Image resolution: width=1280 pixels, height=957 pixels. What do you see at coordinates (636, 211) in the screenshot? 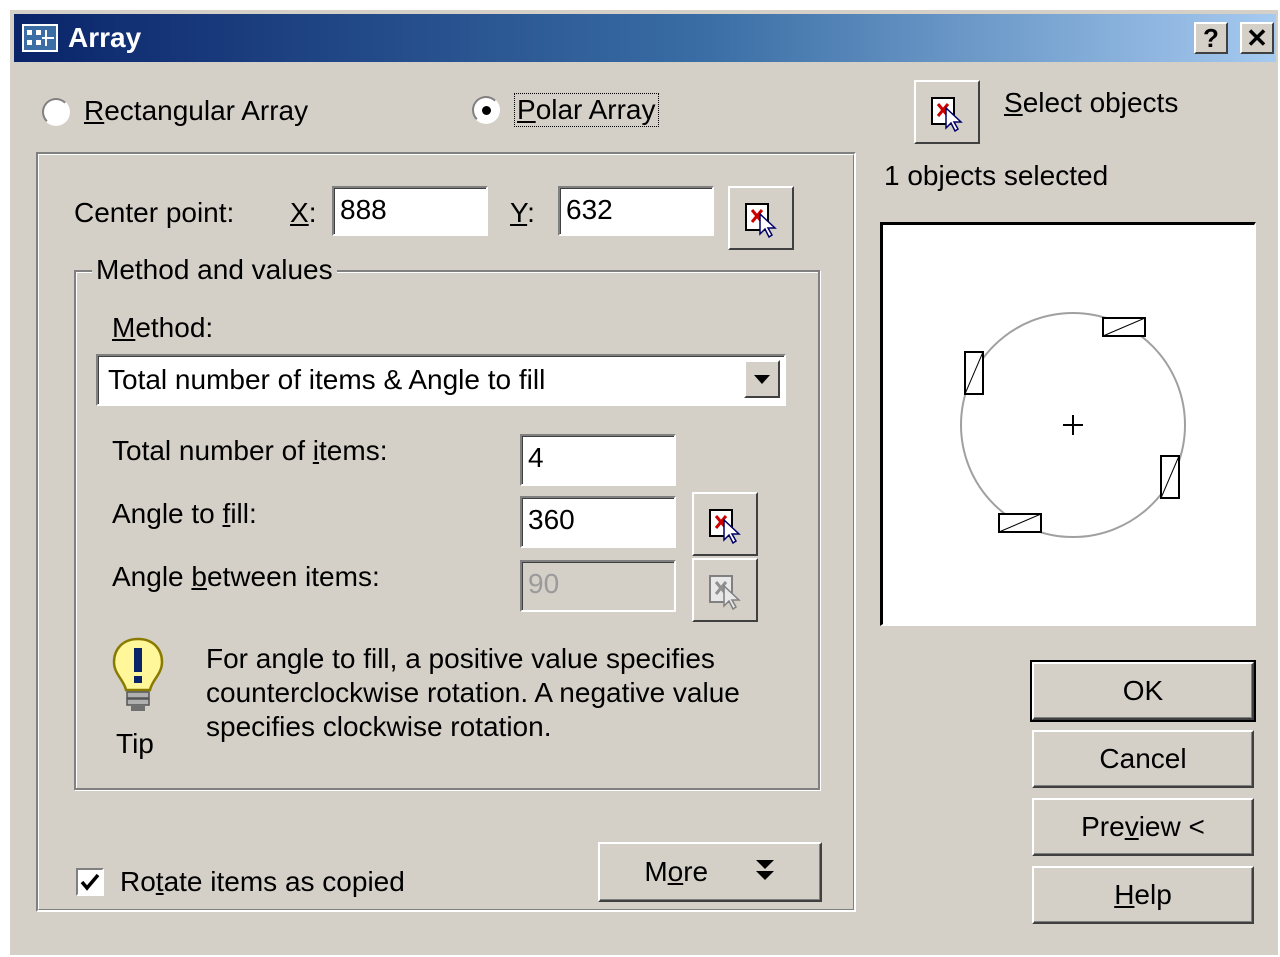
I see `center-y-input: 632` at bounding box center [636, 211].